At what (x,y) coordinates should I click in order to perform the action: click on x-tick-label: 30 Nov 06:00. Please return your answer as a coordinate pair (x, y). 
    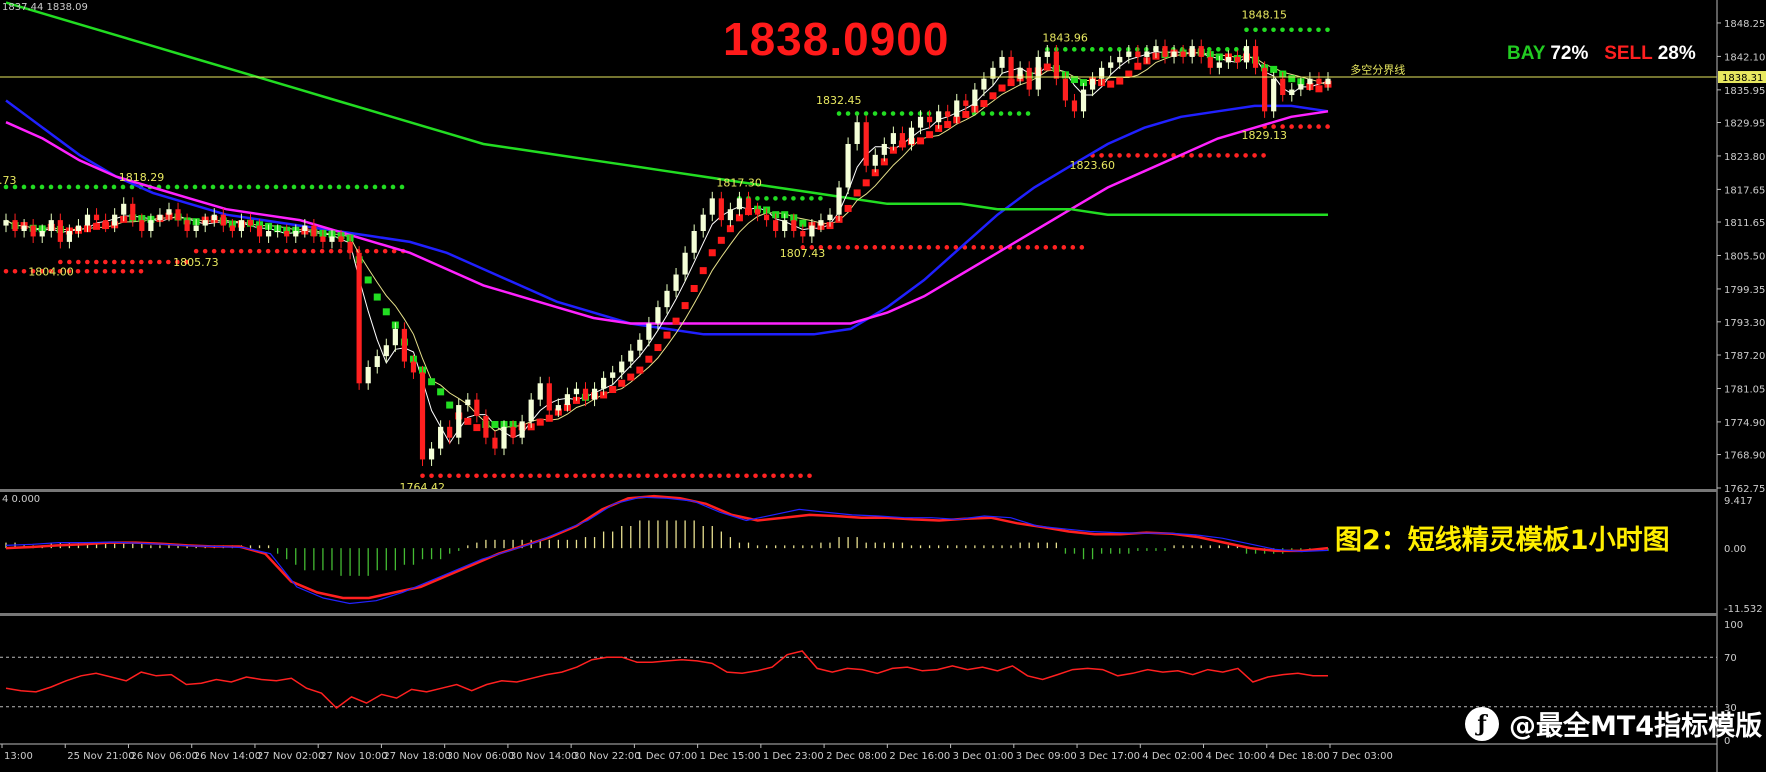
    Looking at the image, I should click on (480, 756).